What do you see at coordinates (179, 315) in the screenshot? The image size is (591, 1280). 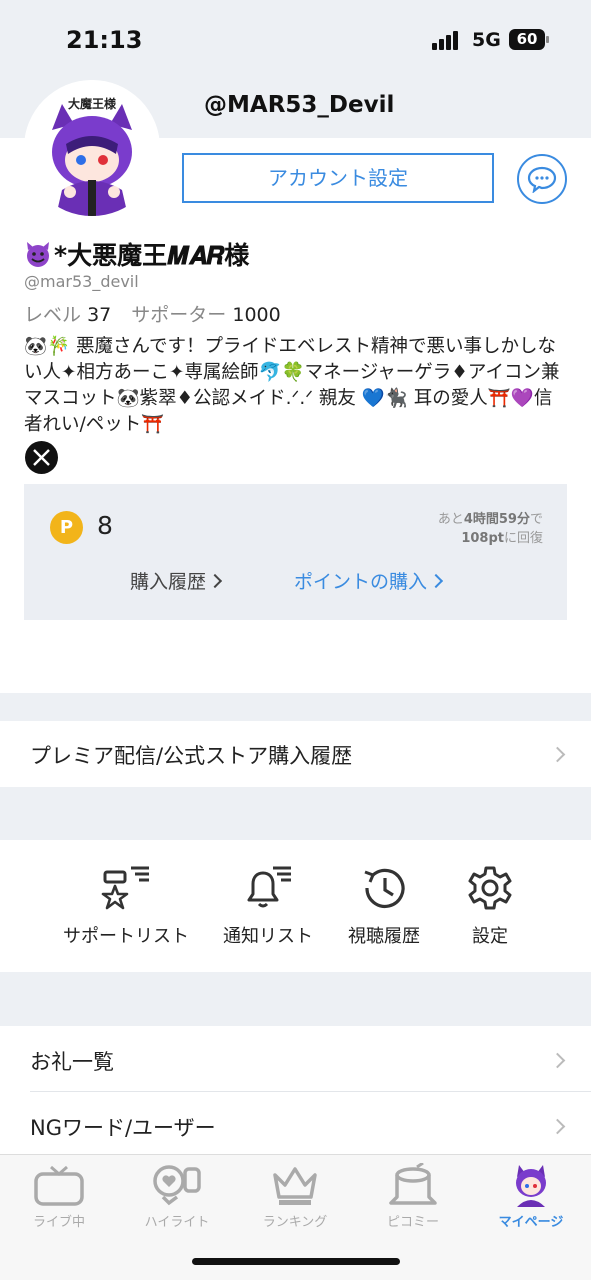 I see `supporter-label: サポーター` at bounding box center [179, 315].